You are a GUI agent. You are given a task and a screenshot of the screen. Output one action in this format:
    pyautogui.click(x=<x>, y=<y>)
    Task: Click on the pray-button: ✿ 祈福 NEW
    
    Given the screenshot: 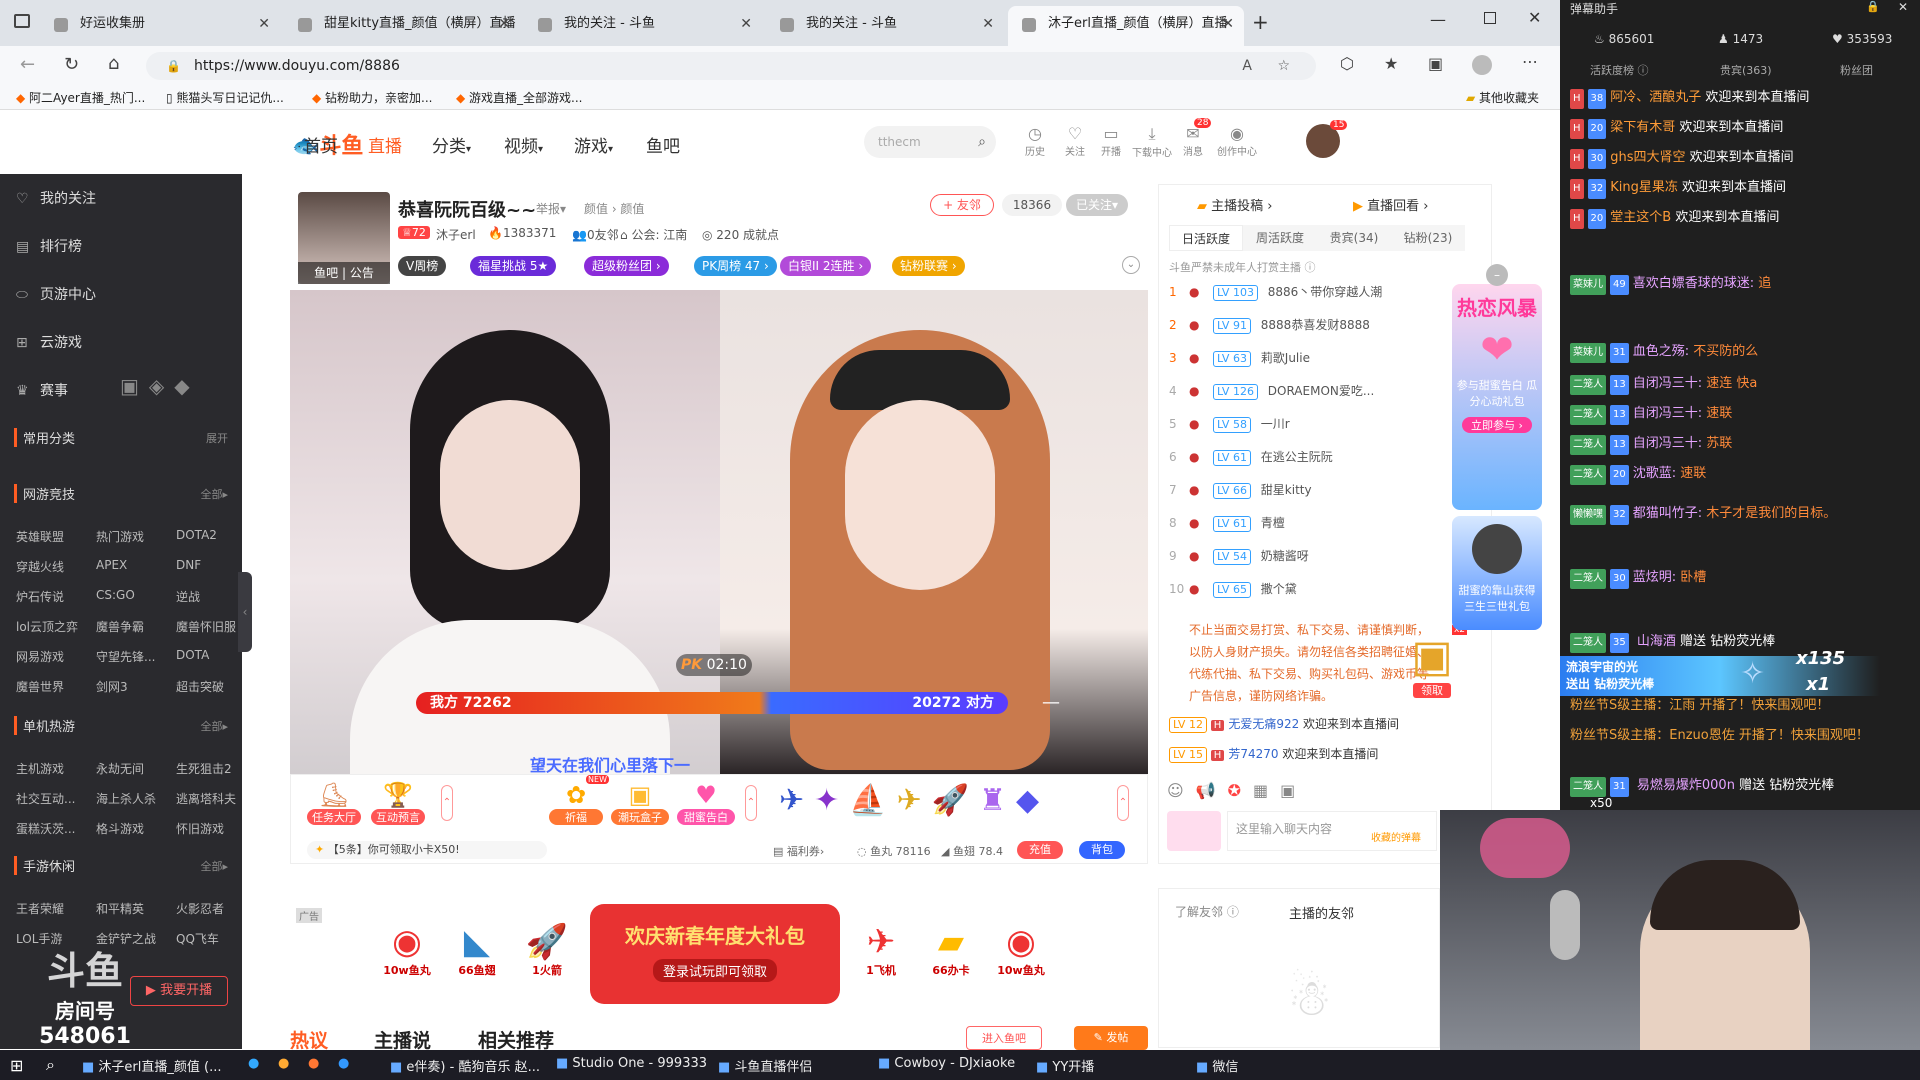 What is the action you would take?
    pyautogui.click(x=579, y=800)
    